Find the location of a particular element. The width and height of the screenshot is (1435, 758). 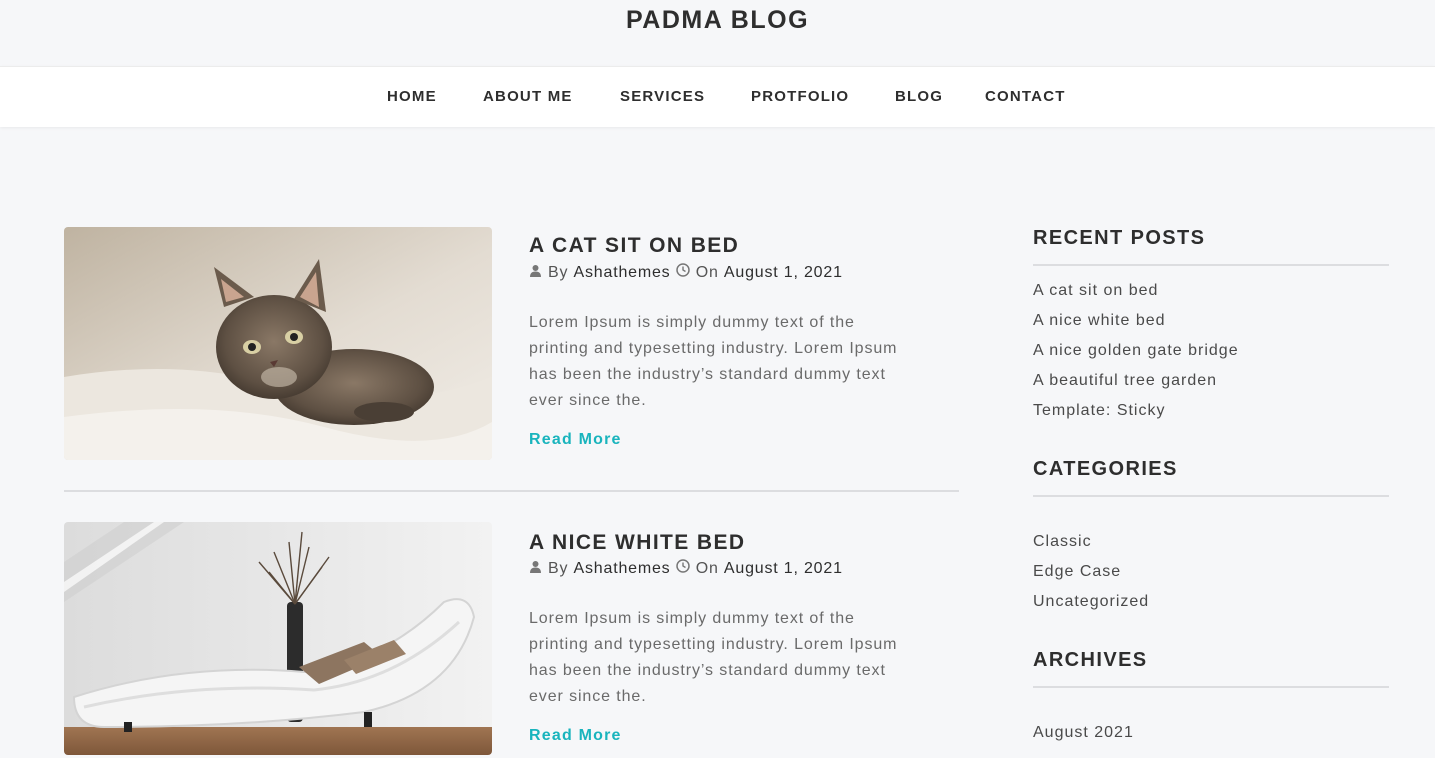

recent-post-link: A cat sit on bed is located at coordinates (1095, 291).